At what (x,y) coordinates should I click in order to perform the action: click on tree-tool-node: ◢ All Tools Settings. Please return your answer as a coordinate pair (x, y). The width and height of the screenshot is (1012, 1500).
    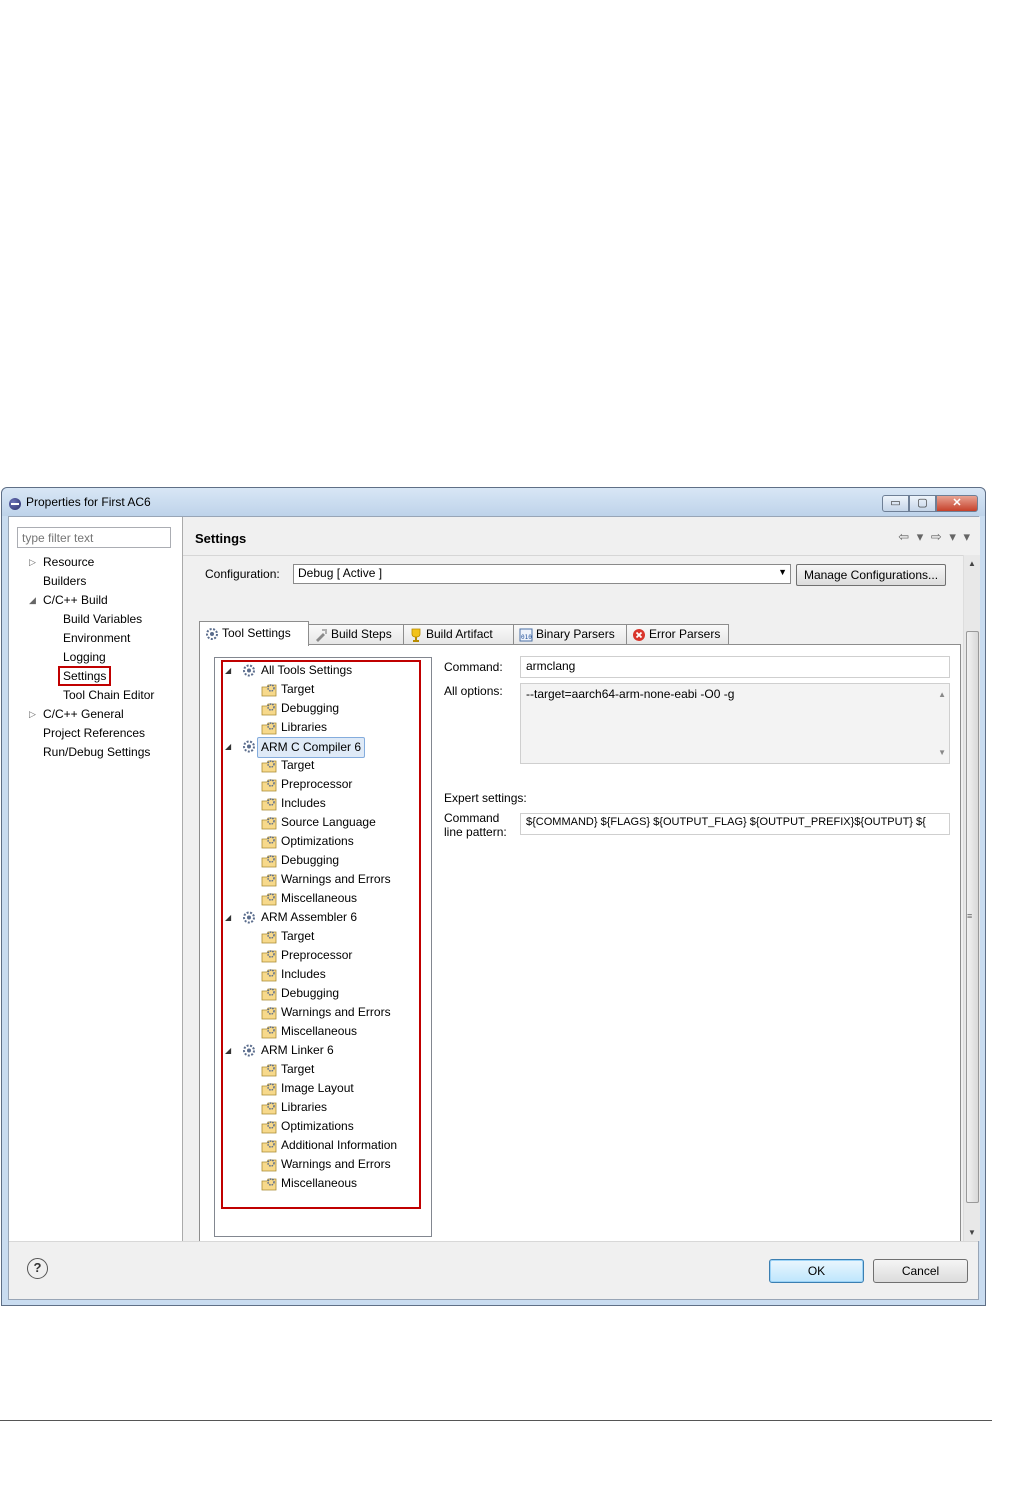
    Looking at the image, I should click on (288, 670).